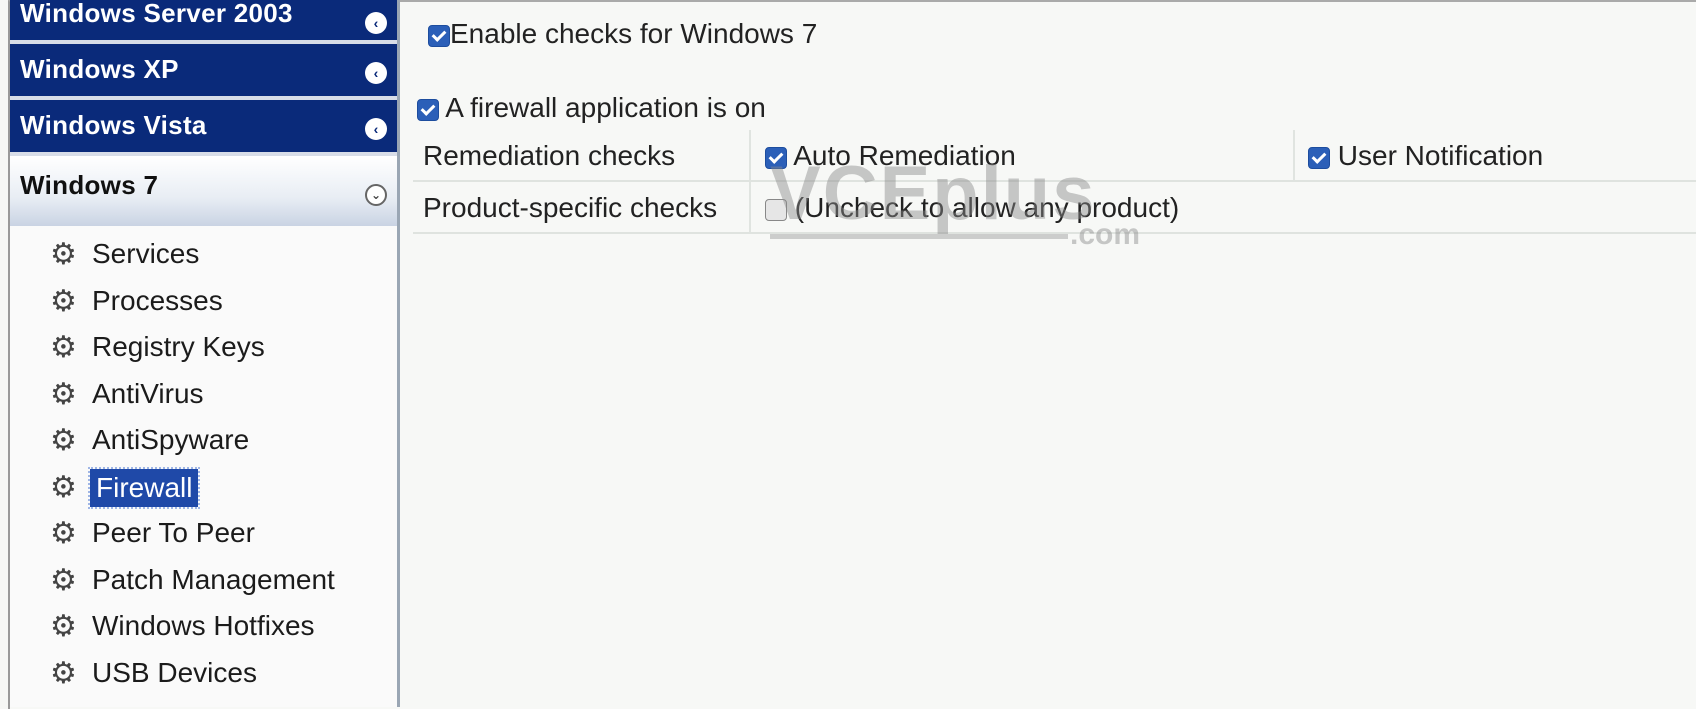 Image resolution: width=1696 pixels, height=709 pixels. What do you see at coordinates (1440, 155) in the screenshot?
I see `user-notification-label: User Notification` at bounding box center [1440, 155].